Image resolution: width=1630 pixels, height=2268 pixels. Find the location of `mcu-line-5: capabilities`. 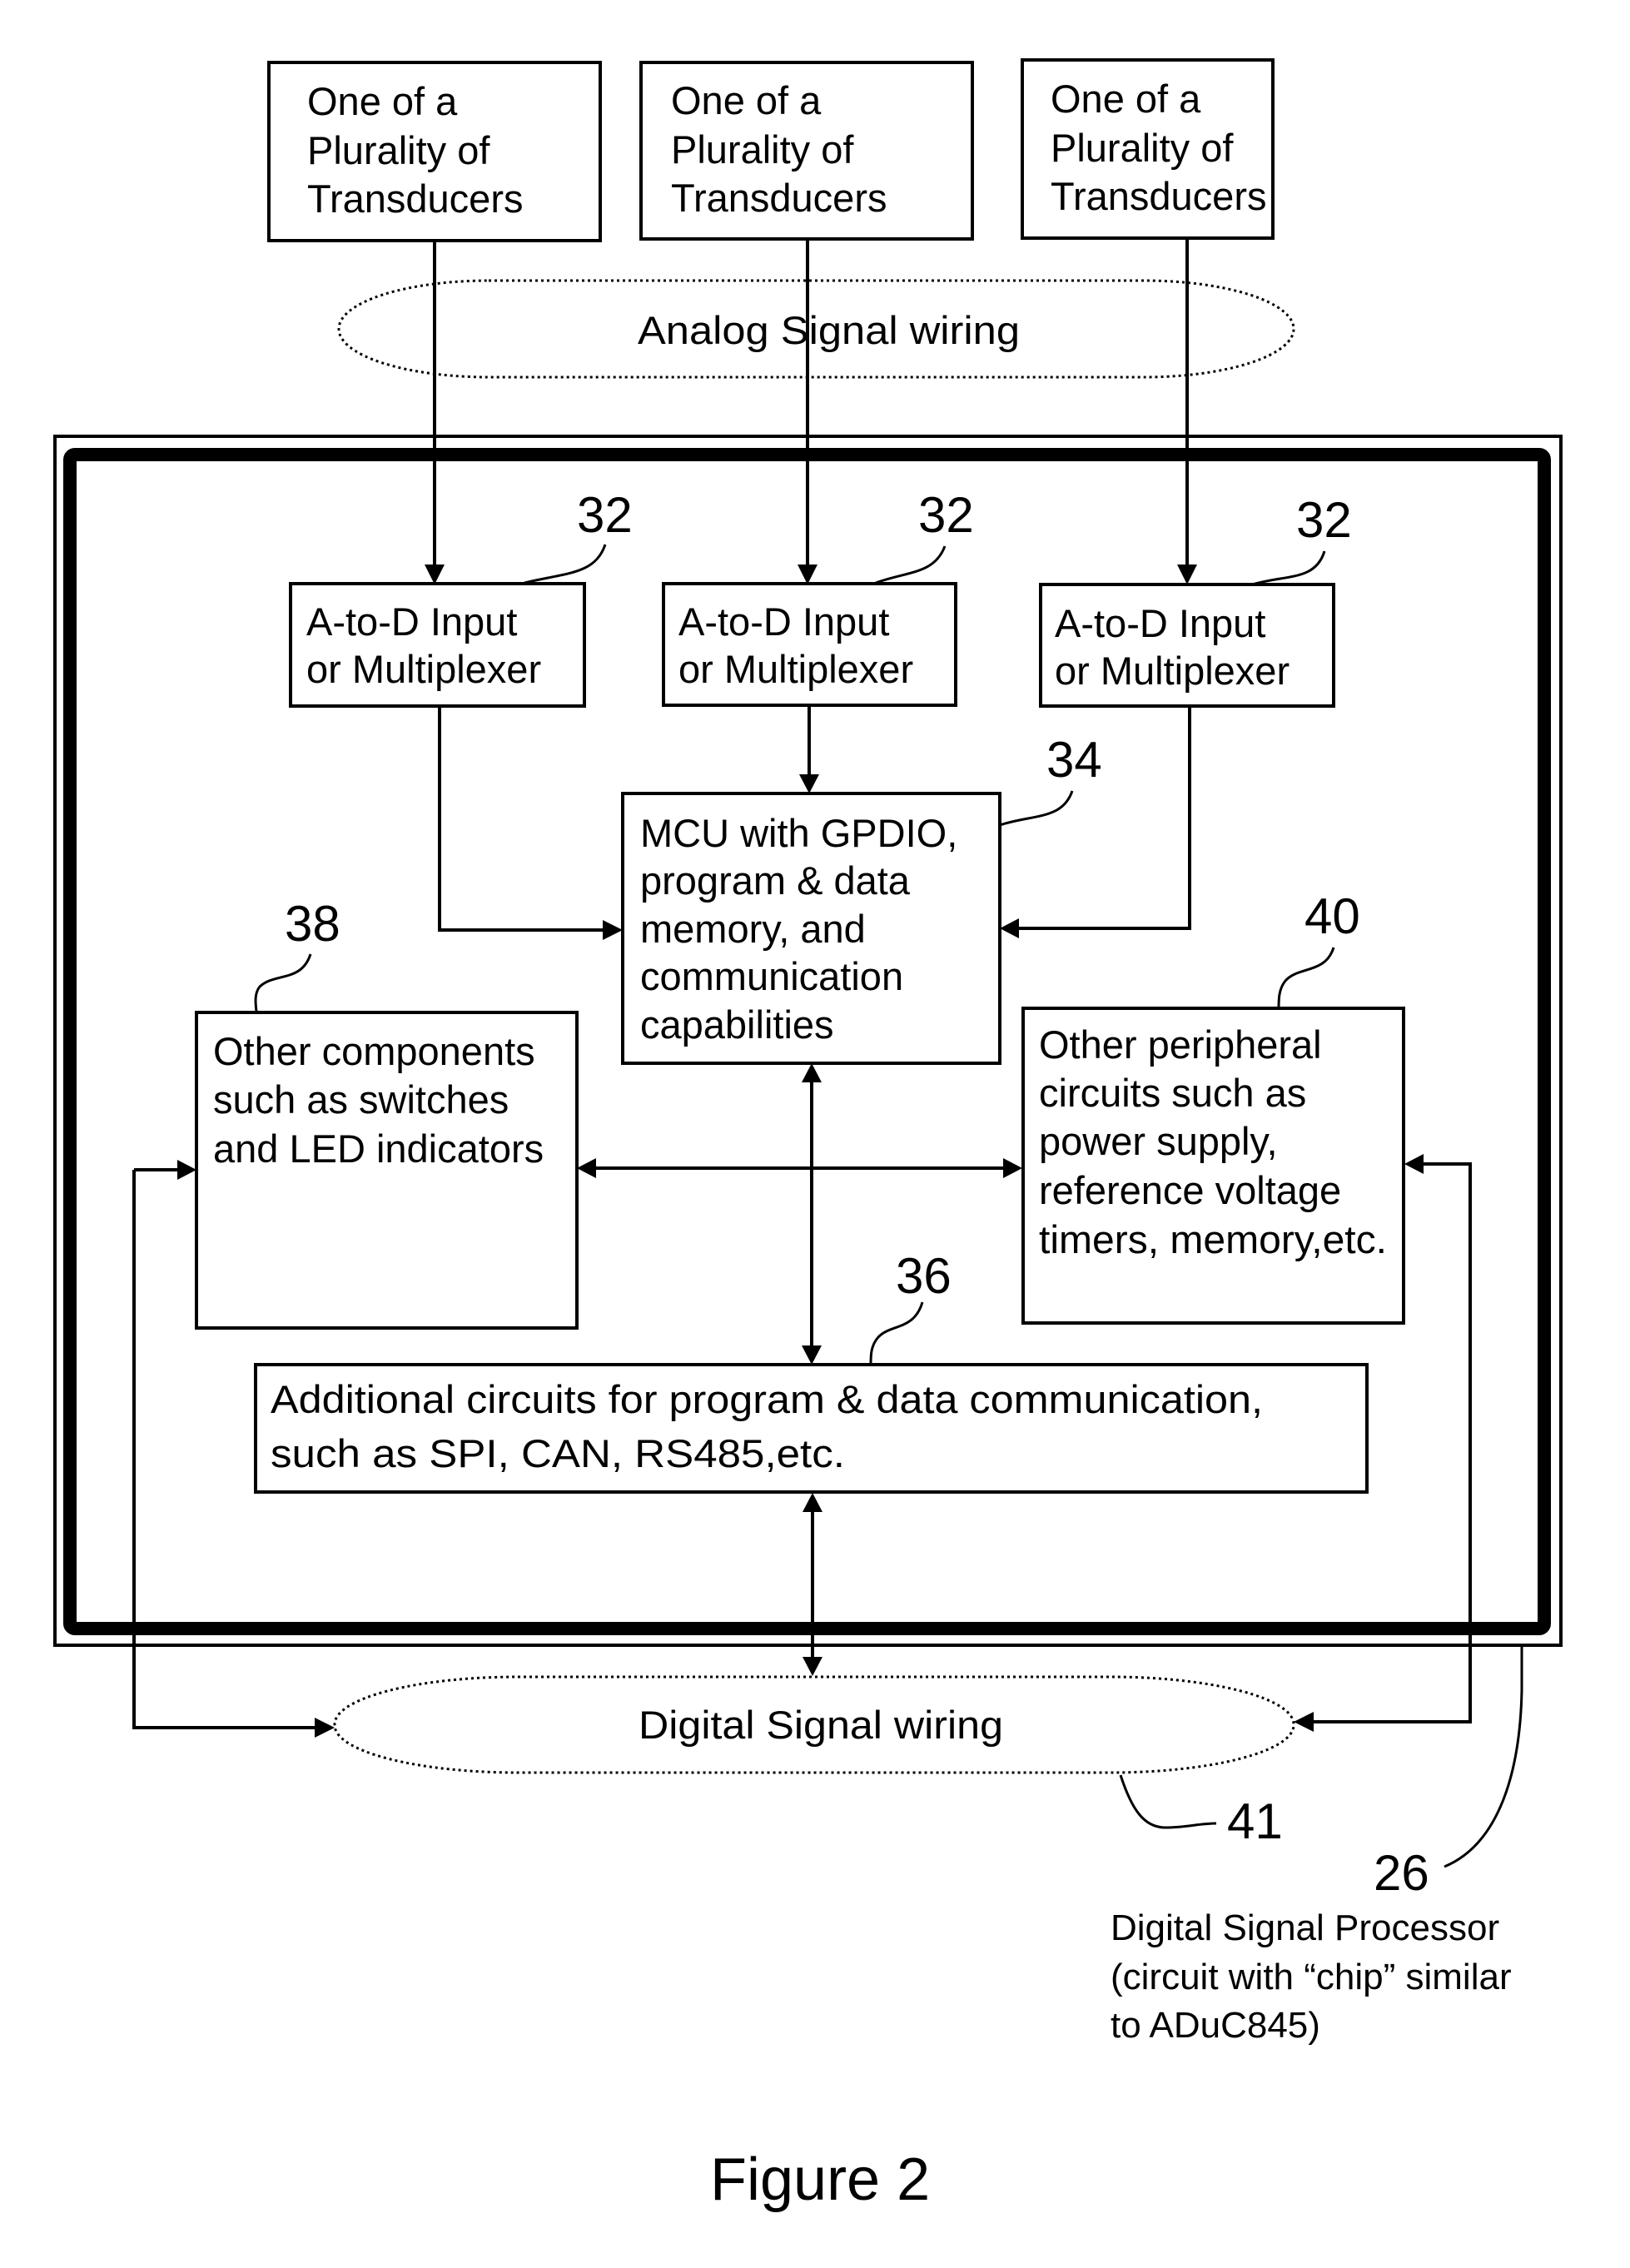

mcu-line-5: capabilities is located at coordinates (737, 1024).